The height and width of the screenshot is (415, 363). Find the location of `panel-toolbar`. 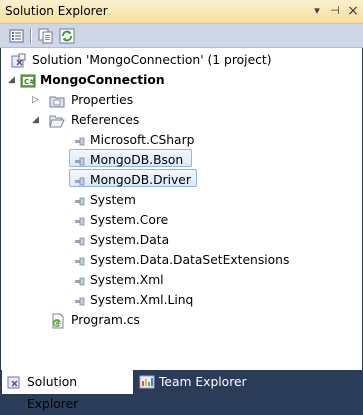

panel-toolbar is located at coordinates (181, 36).